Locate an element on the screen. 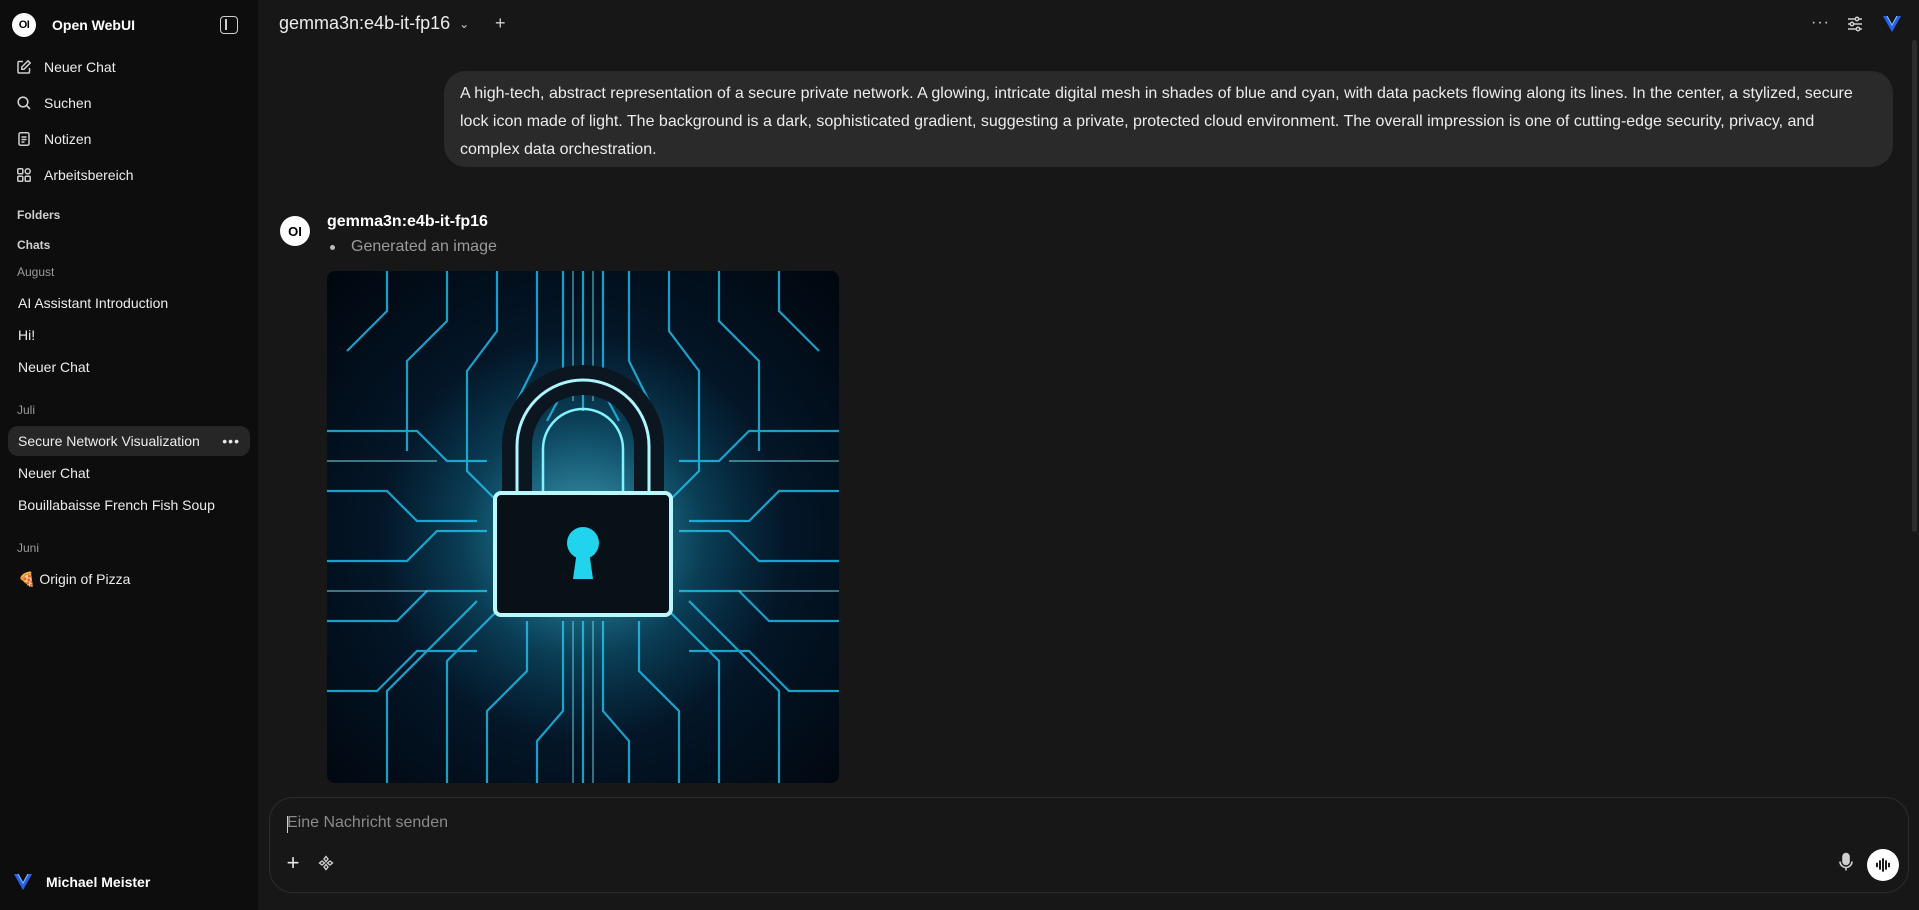 The height and width of the screenshot is (910, 1919). model-selector: gemma3n:e4b-it-fp16 ⌄ is located at coordinates (374, 23).